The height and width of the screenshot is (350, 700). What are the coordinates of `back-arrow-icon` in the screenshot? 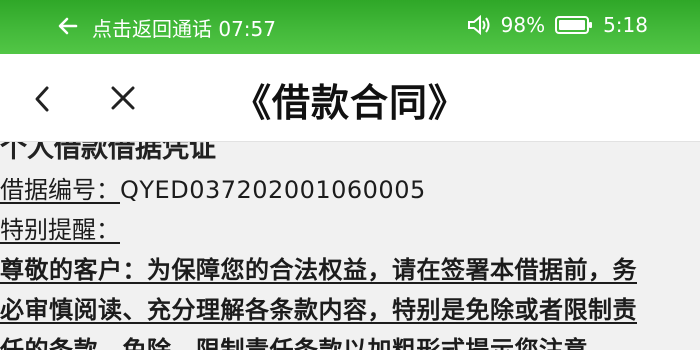 It's located at (68, 26).